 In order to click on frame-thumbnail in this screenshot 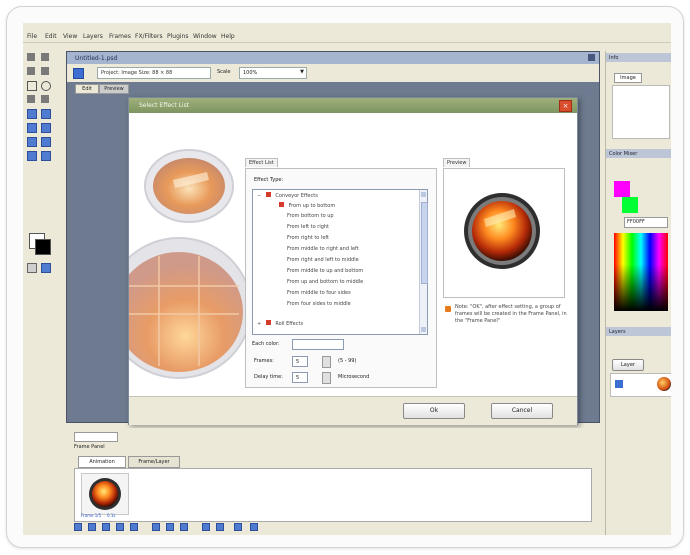, I will do `click(105, 494)`.